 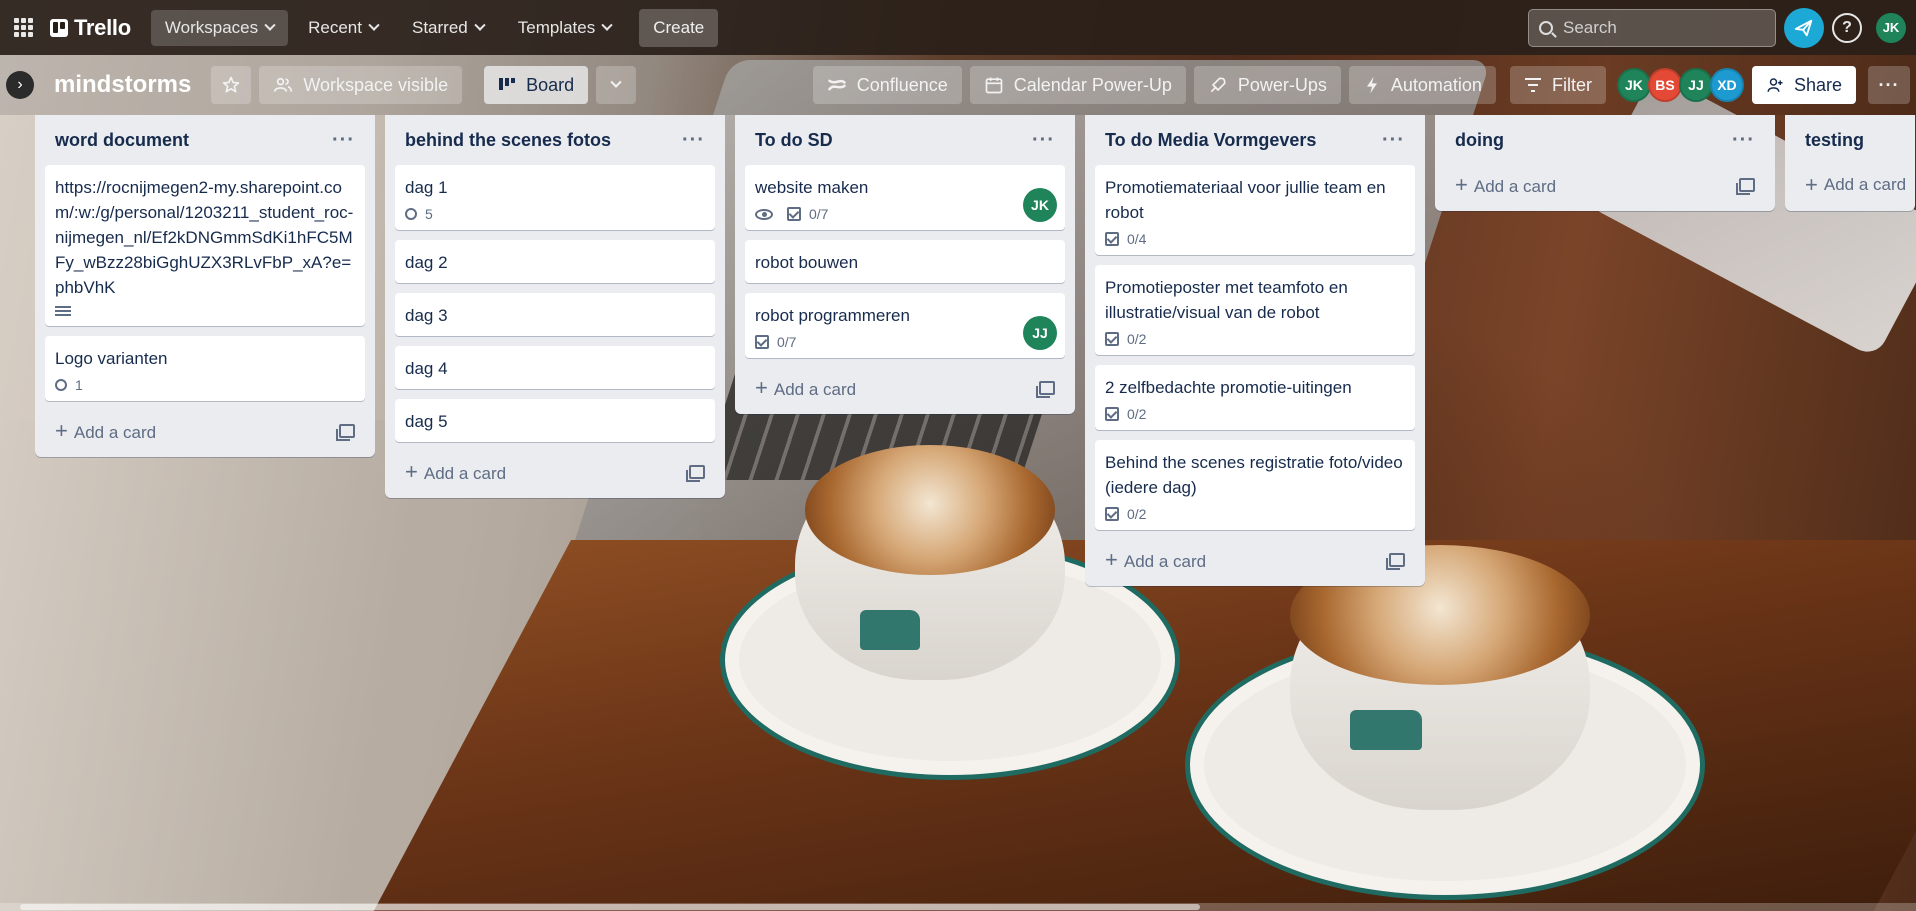 I want to click on view-dropdown-button, so click(x=616, y=85).